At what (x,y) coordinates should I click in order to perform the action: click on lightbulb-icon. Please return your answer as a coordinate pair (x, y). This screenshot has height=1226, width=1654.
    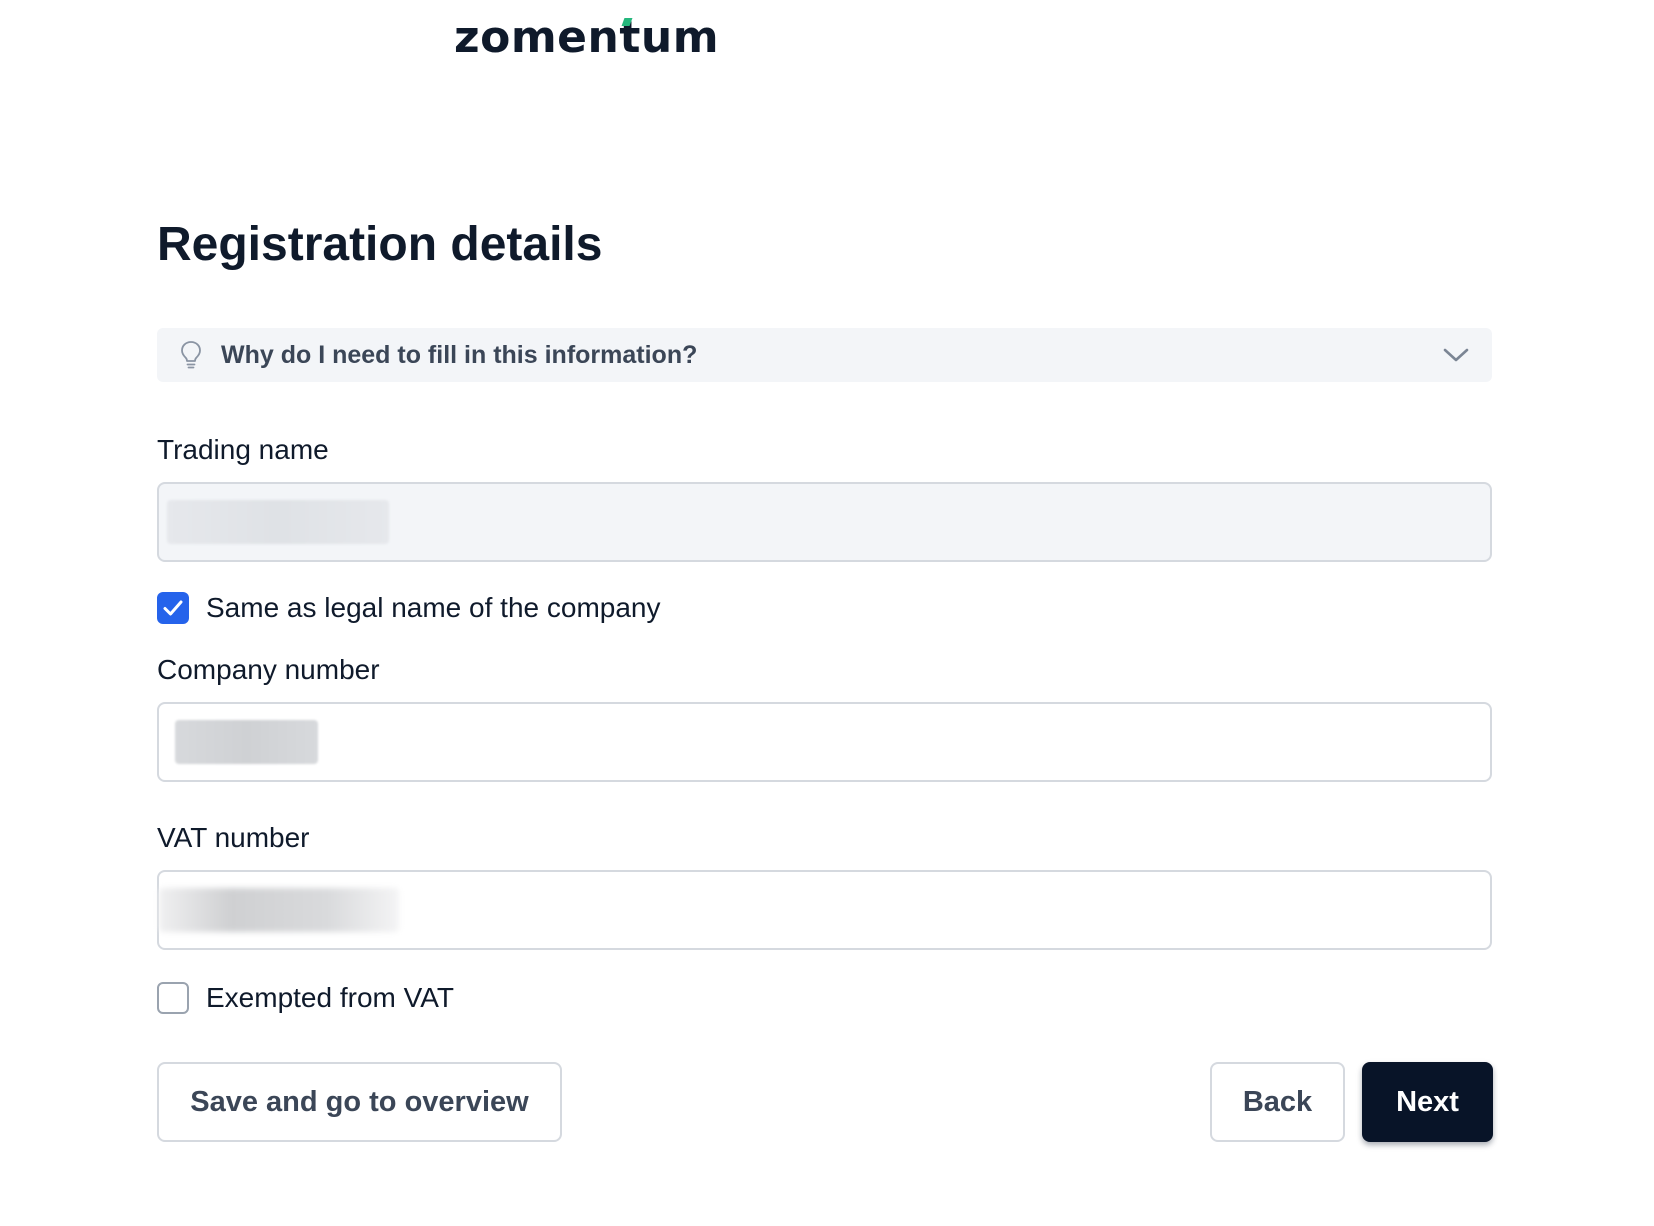
    Looking at the image, I should click on (191, 355).